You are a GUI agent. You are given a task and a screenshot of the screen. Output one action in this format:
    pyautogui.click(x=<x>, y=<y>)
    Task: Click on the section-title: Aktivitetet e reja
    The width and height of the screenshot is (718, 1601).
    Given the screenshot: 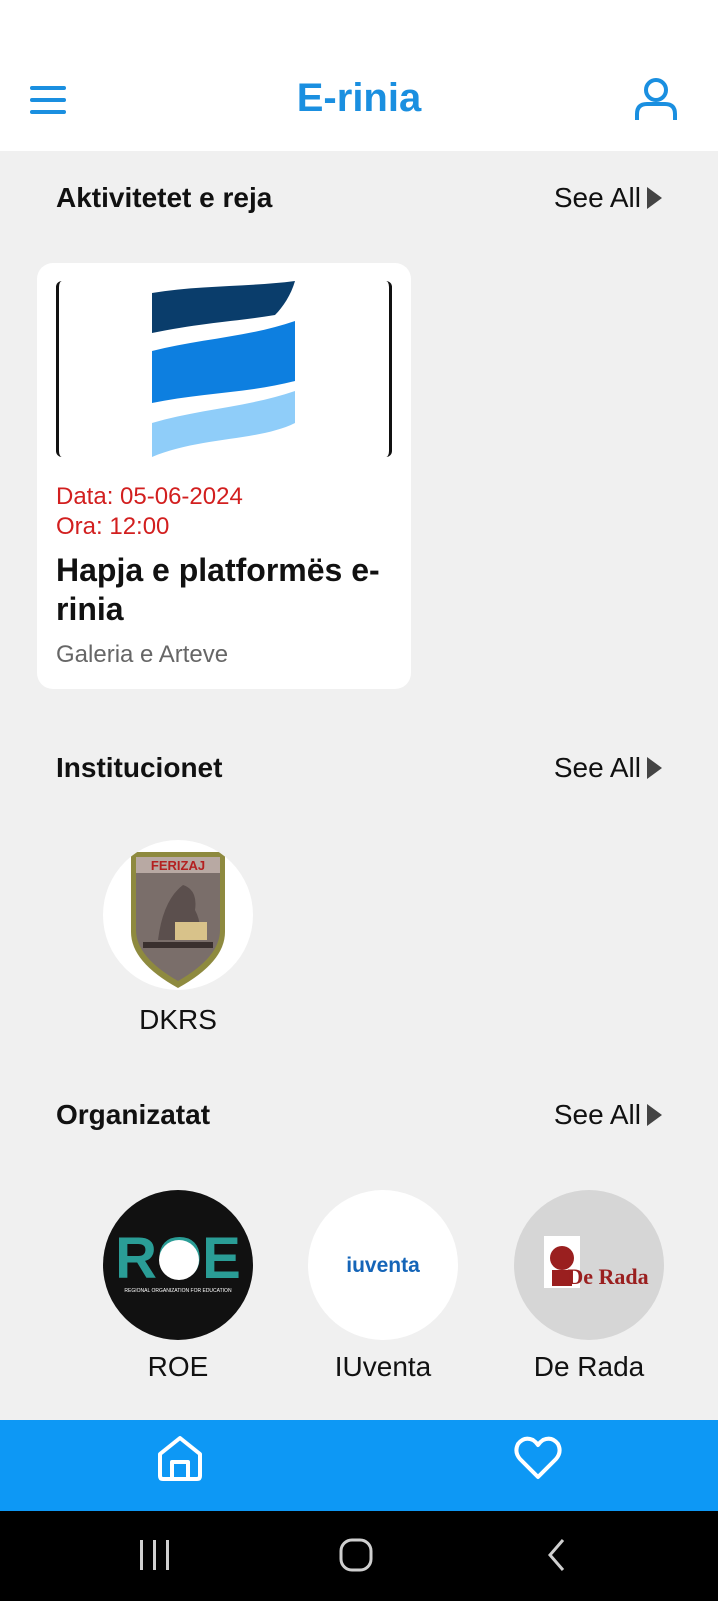 What is the action you would take?
    pyautogui.click(x=164, y=197)
    